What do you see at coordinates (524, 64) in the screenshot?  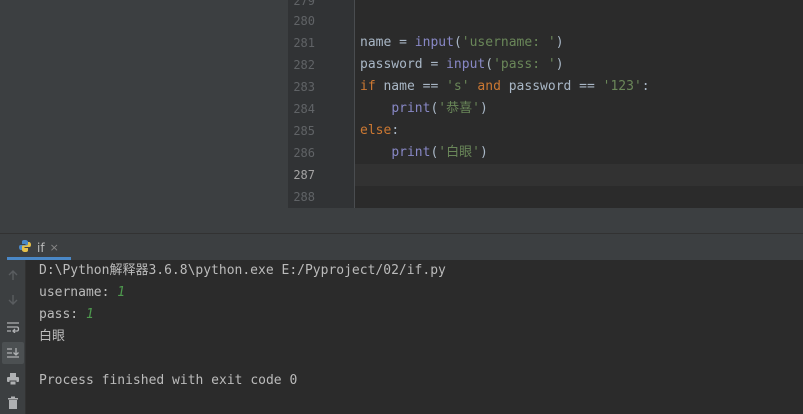 I see `code-token: 'pass: '` at bounding box center [524, 64].